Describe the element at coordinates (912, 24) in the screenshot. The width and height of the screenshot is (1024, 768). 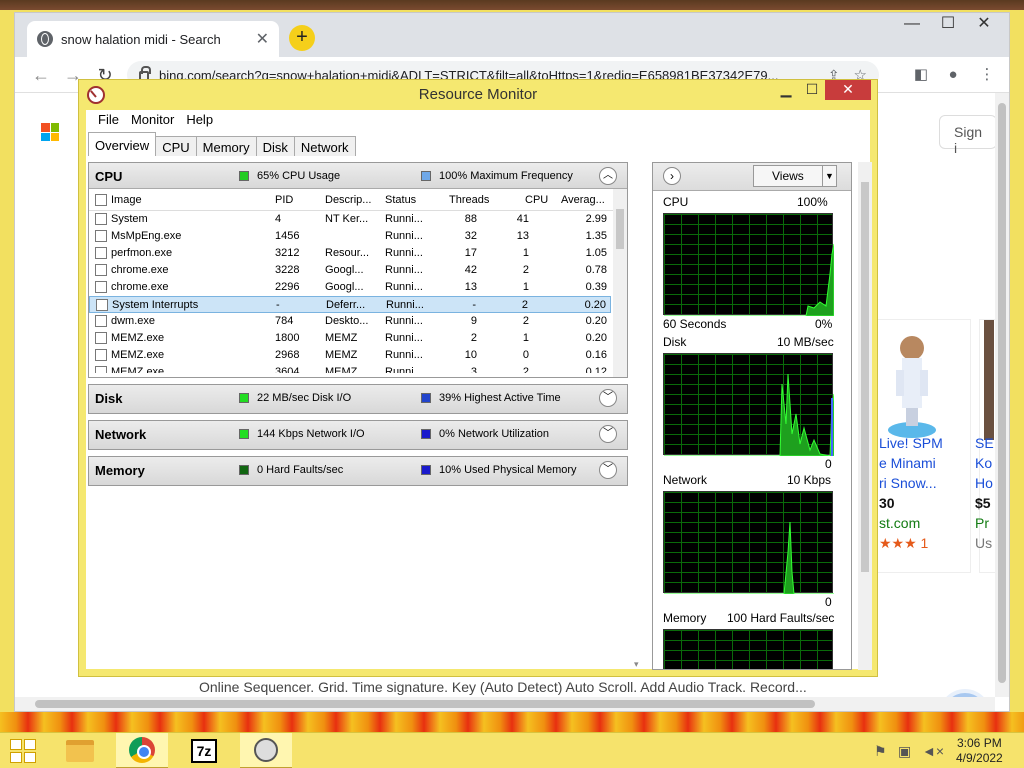
I see `browser-minimize-button: —` at that location.